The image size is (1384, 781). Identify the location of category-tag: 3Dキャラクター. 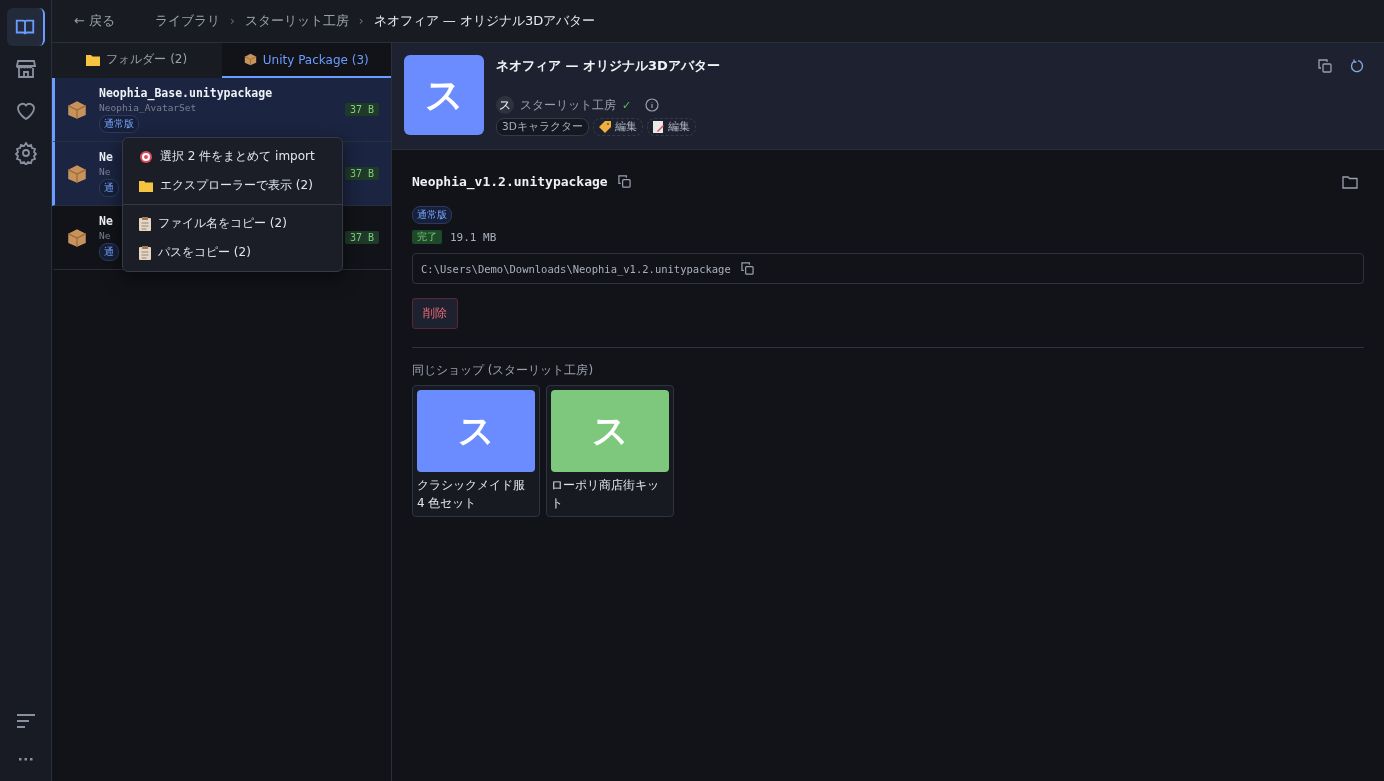
(542, 127).